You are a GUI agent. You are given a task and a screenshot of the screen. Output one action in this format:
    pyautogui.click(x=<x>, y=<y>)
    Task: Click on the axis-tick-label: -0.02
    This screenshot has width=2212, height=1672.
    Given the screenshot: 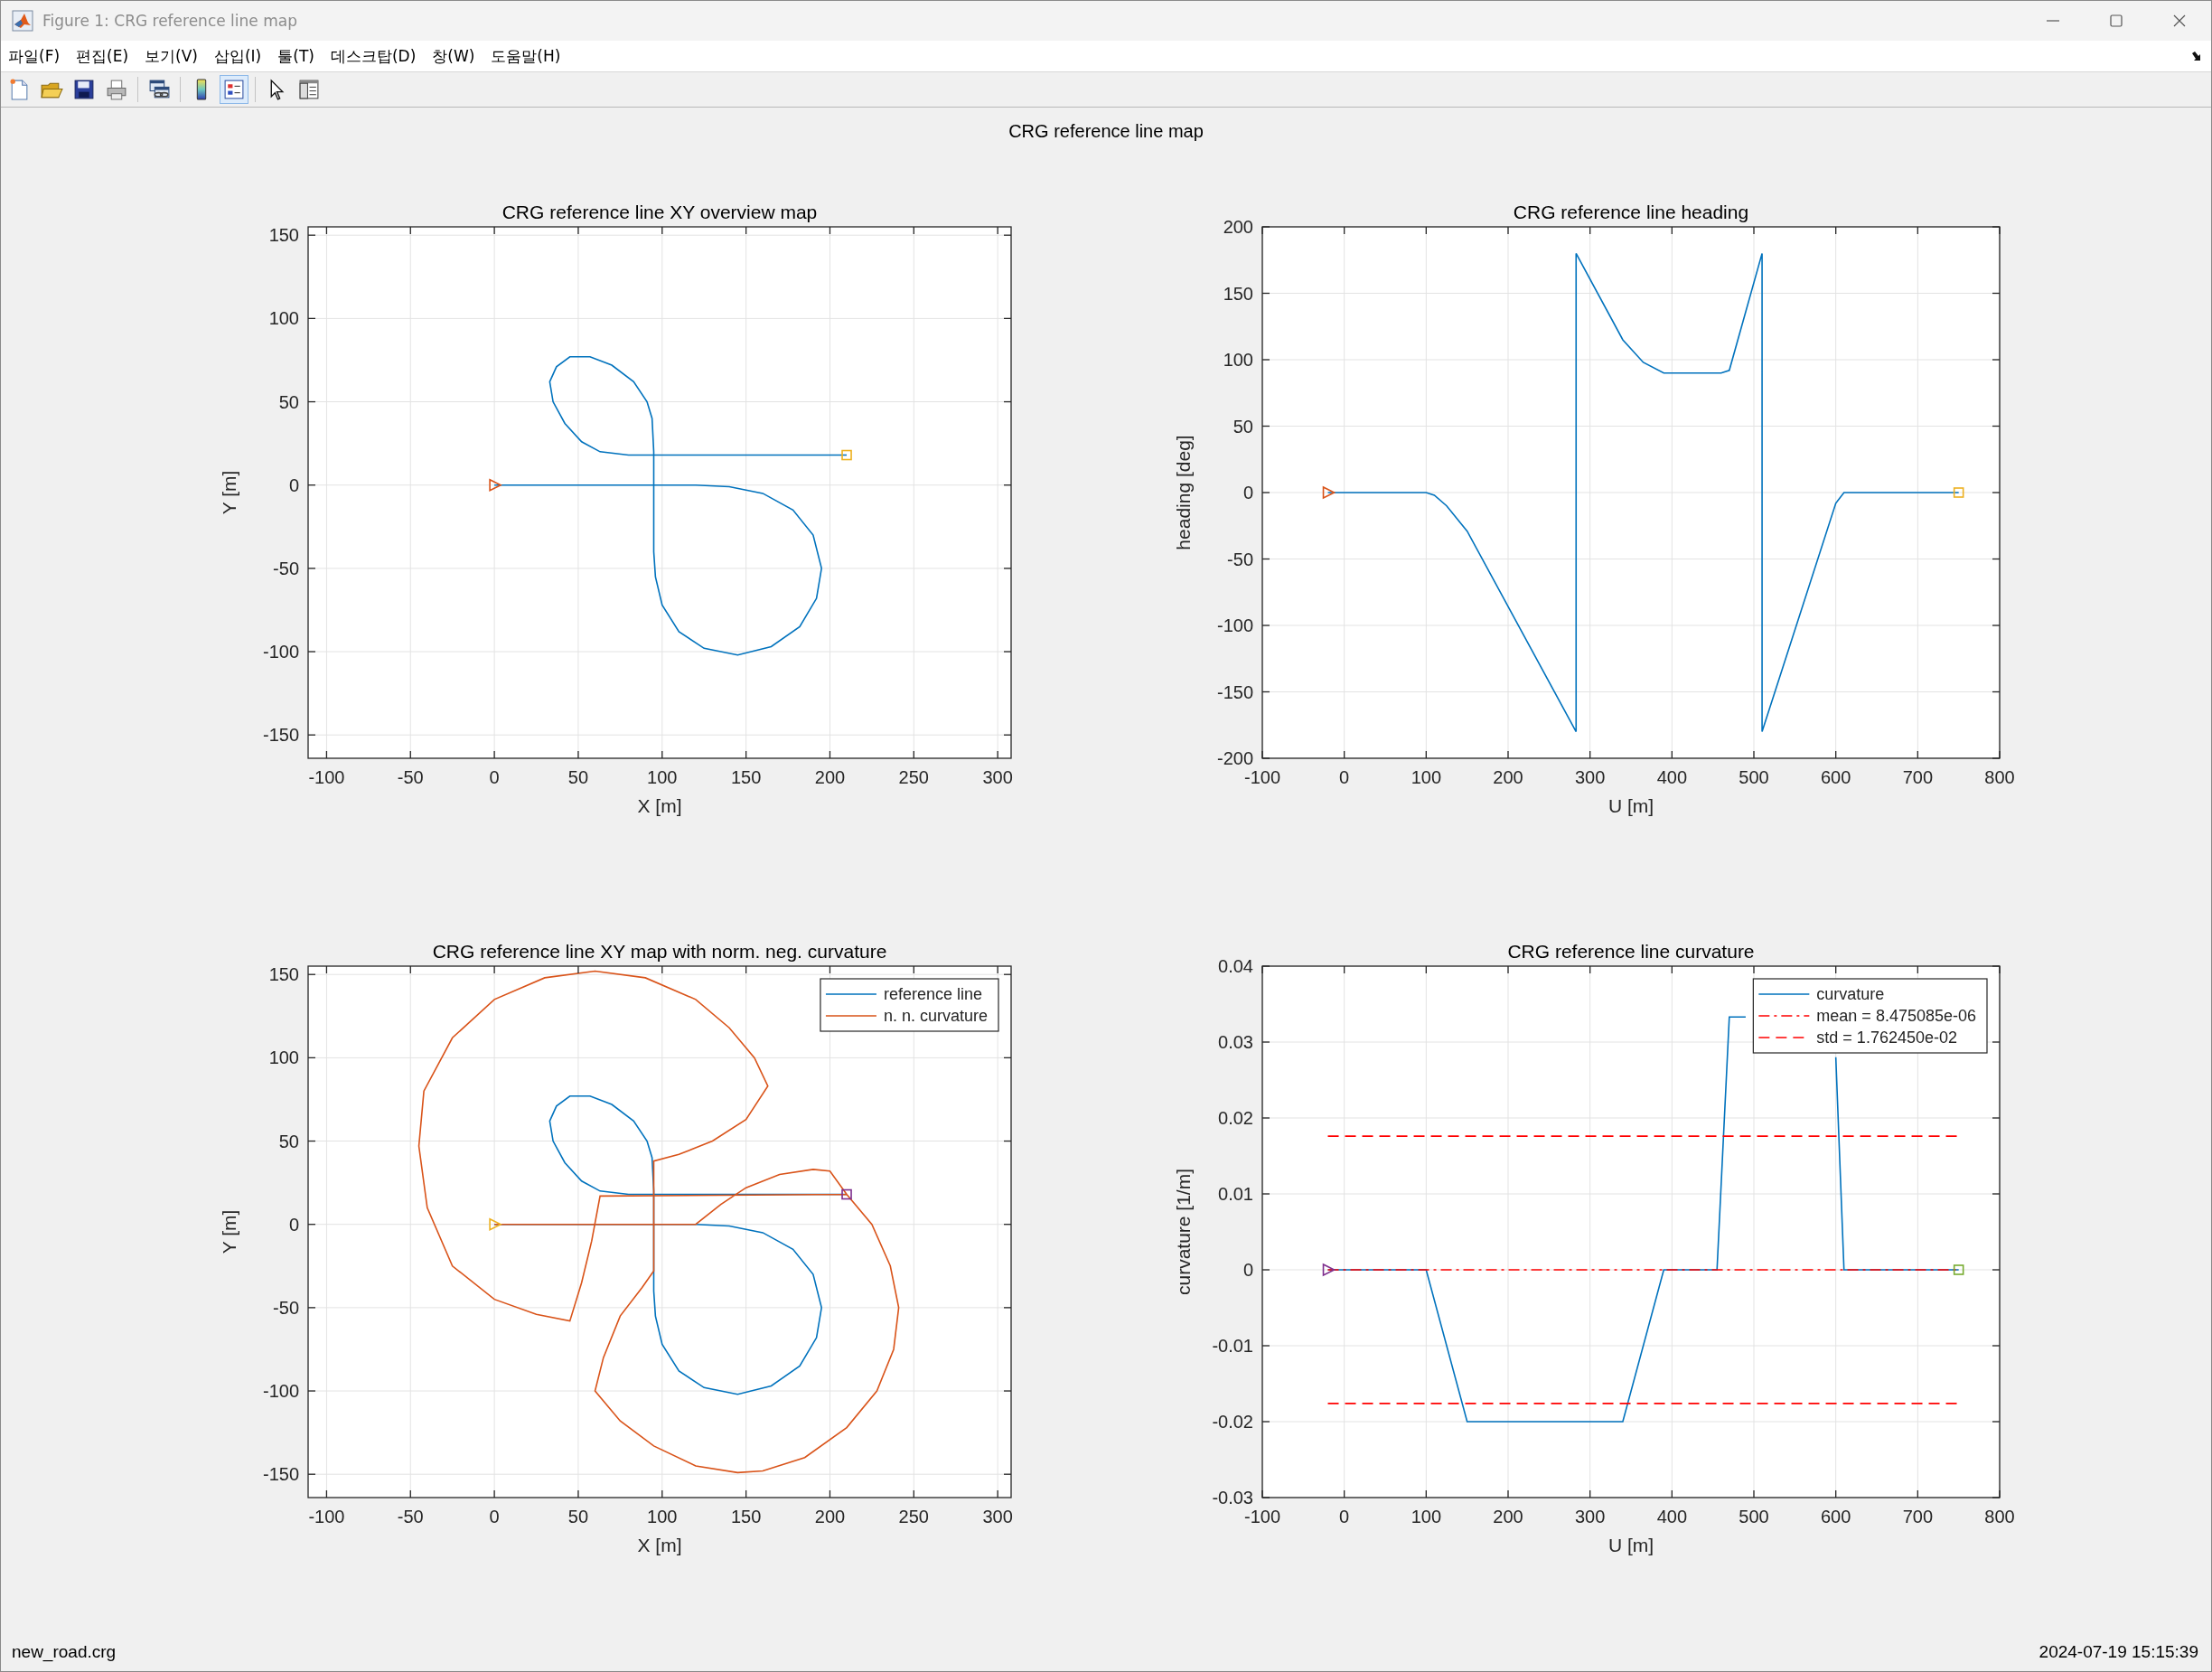 What is the action you would take?
    pyautogui.click(x=1232, y=1422)
    